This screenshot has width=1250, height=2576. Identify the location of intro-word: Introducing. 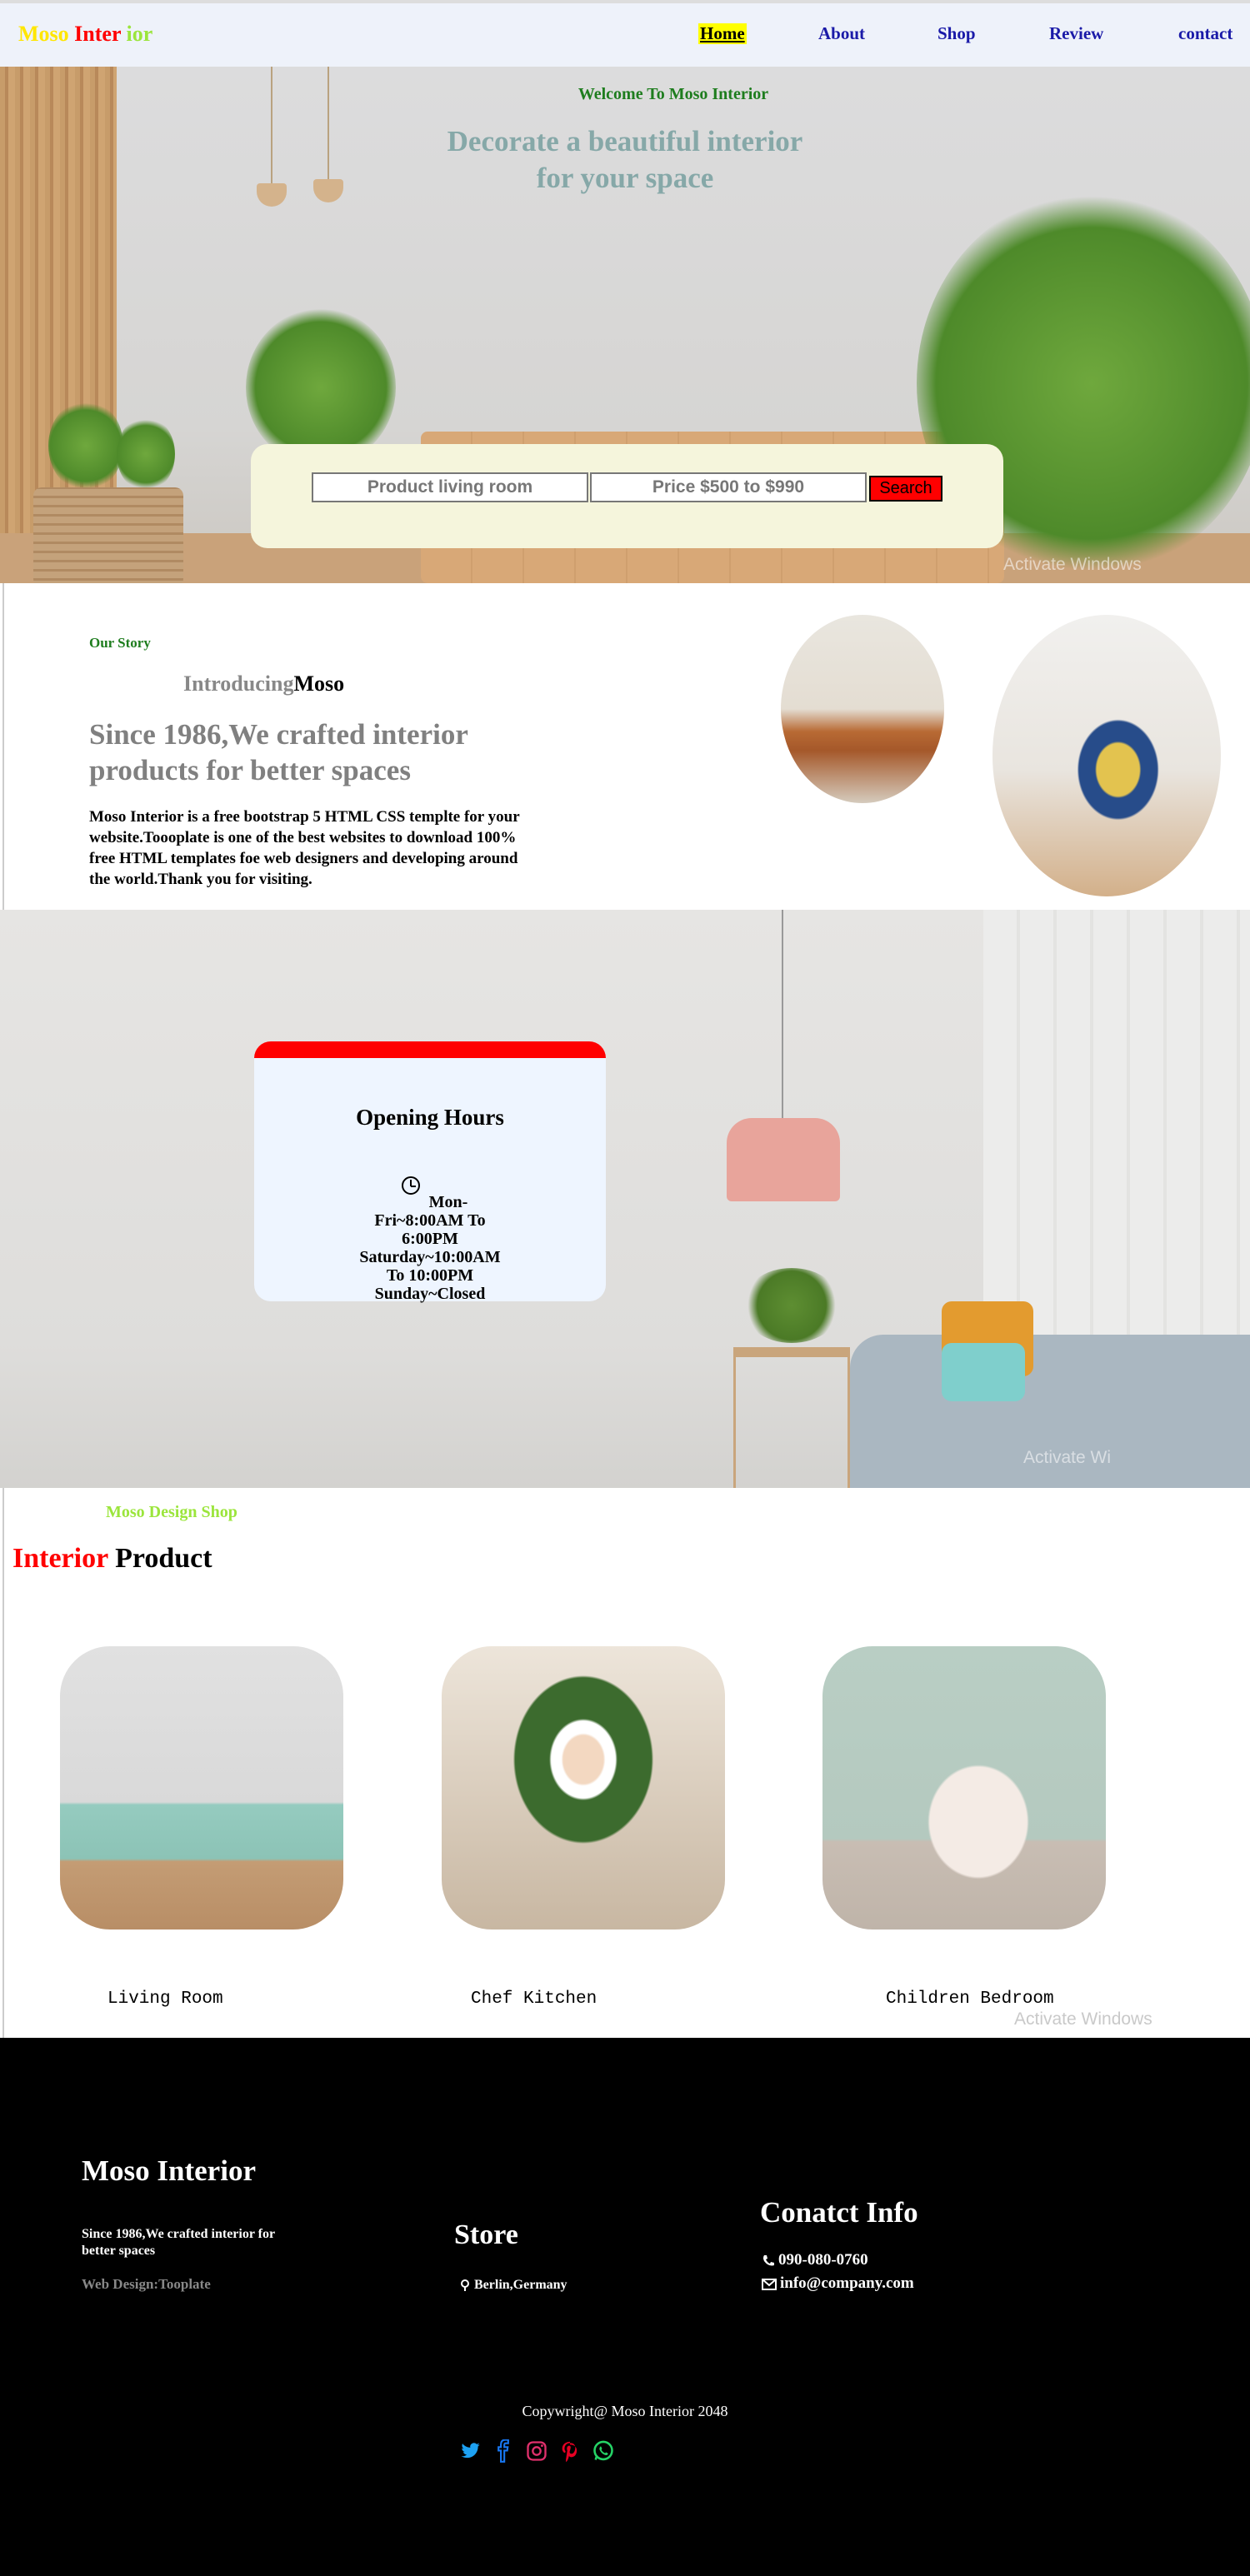
(238, 683).